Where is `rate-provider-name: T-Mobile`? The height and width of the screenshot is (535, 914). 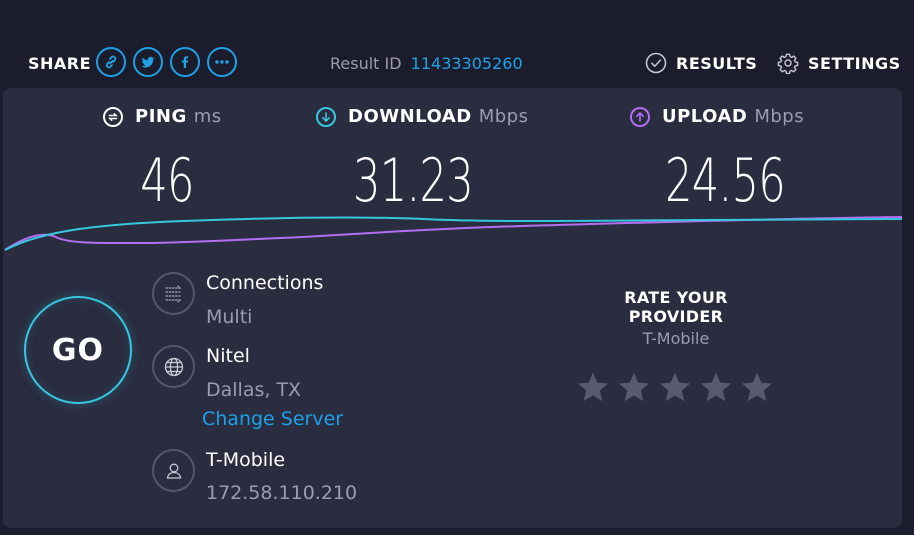 rate-provider-name: T-Mobile is located at coordinates (676, 338).